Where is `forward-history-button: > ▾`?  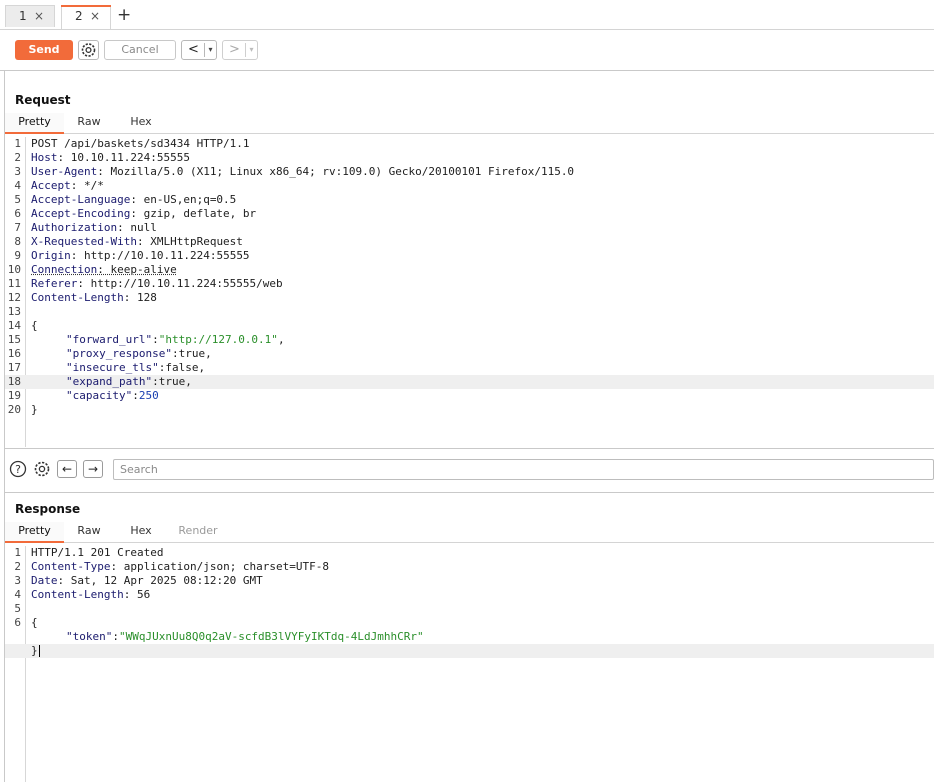
forward-history-button: > ▾ is located at coordinates (240, 50).